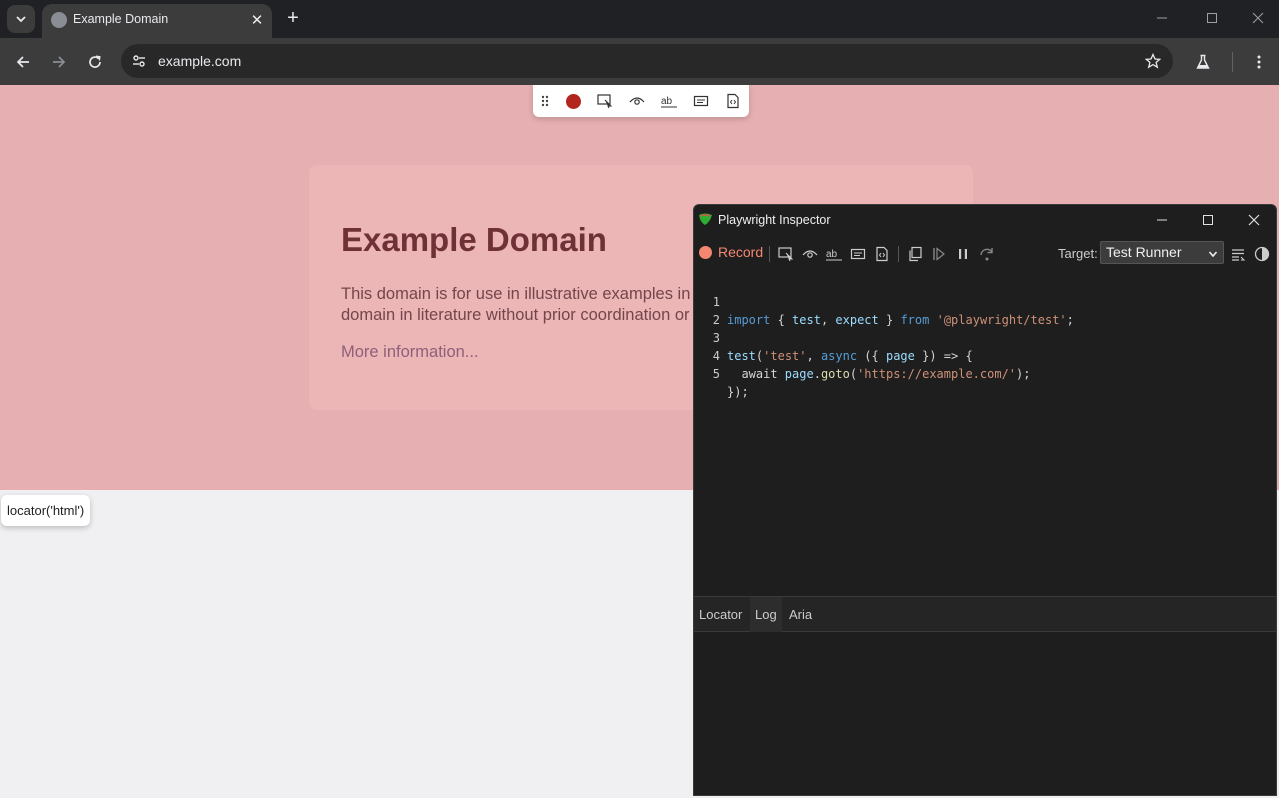 This screenshot has height=798, width=1279. What do you see at coordinates (833, 337) in the screenshot?
I see `code-line: 3 test('test', async ({ page }) => {` at bounding box center [833, 337].